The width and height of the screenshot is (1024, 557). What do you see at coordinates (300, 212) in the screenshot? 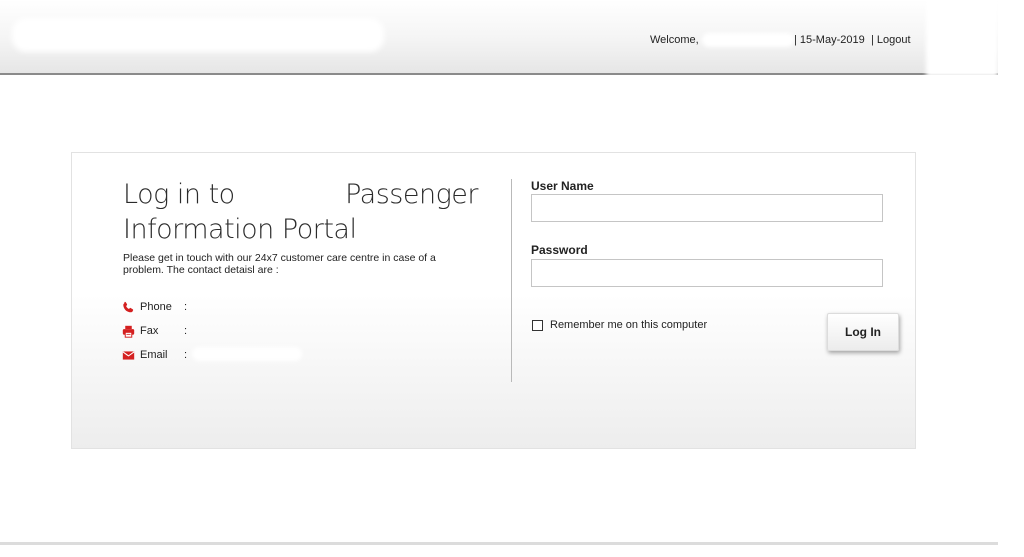
I see `page-title: Log in to Passenger Information Portal` at bounding box center [300, 212].